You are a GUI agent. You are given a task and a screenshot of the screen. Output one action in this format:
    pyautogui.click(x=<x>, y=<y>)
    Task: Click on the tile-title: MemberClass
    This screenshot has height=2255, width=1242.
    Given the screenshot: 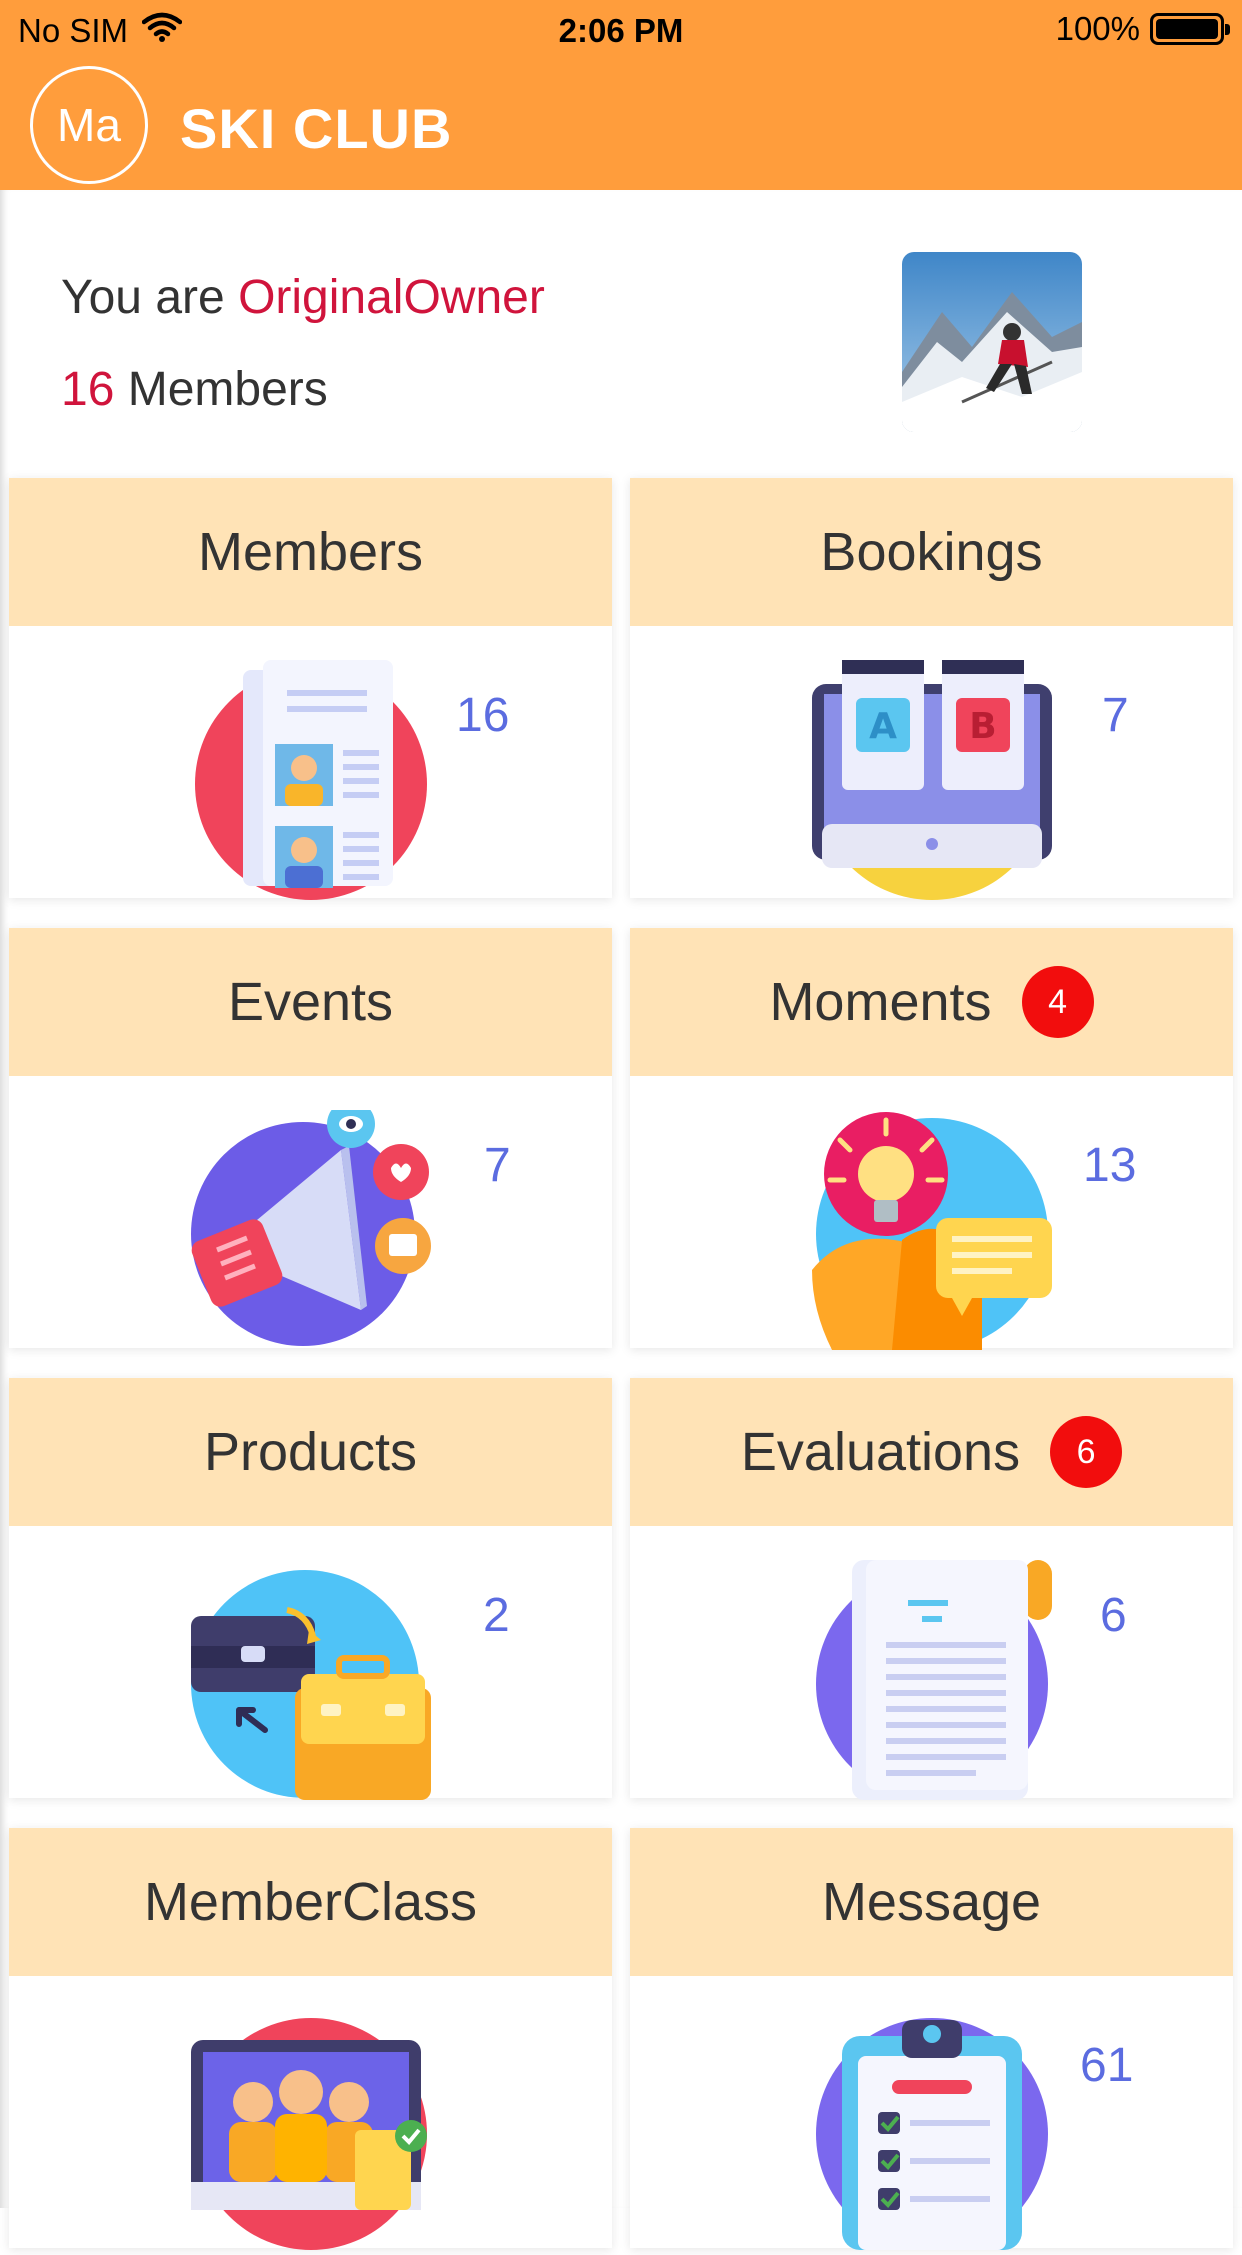 What is the action you would take?
    pyautogui.click(x=310, y=1902)
    